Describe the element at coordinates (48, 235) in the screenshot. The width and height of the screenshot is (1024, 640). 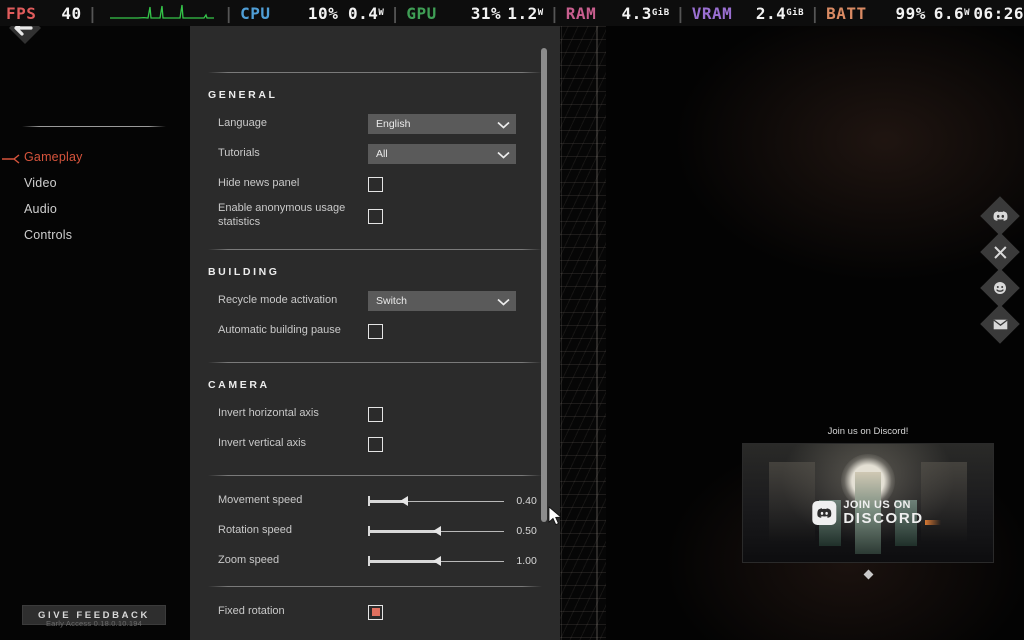
I see `sidebar-item-label: Controls` at that location.